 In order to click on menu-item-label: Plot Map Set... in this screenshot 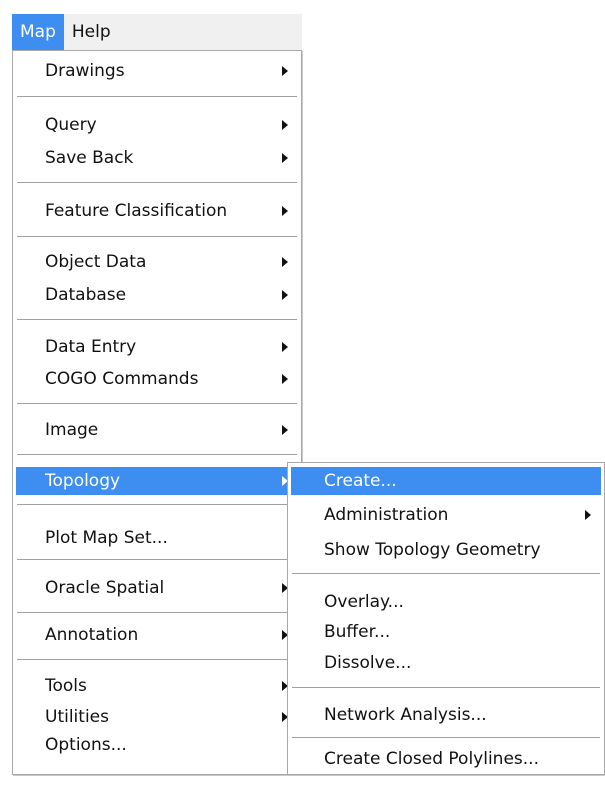, I will do `click(106, 538)`.